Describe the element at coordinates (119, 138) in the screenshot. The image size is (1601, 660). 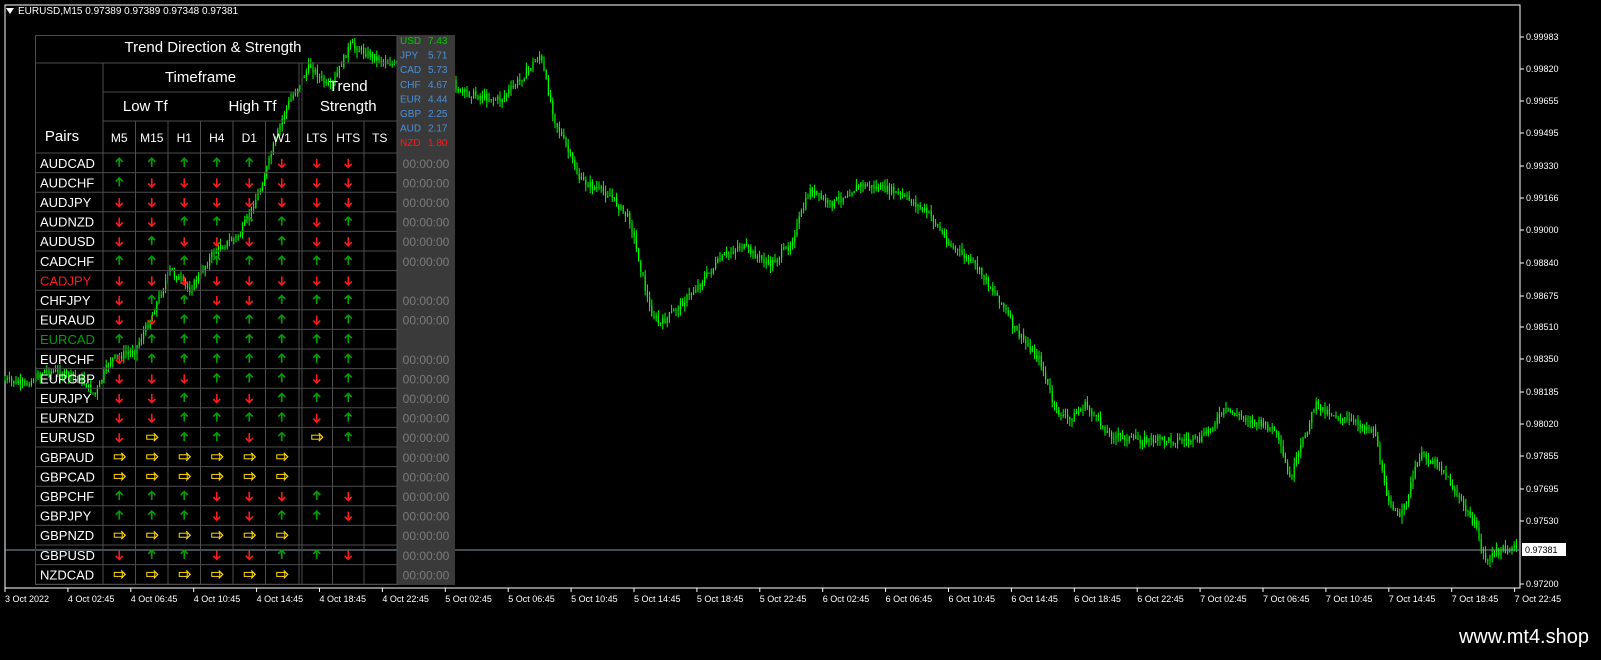
I see `tf-header-m5: M5` at that location.